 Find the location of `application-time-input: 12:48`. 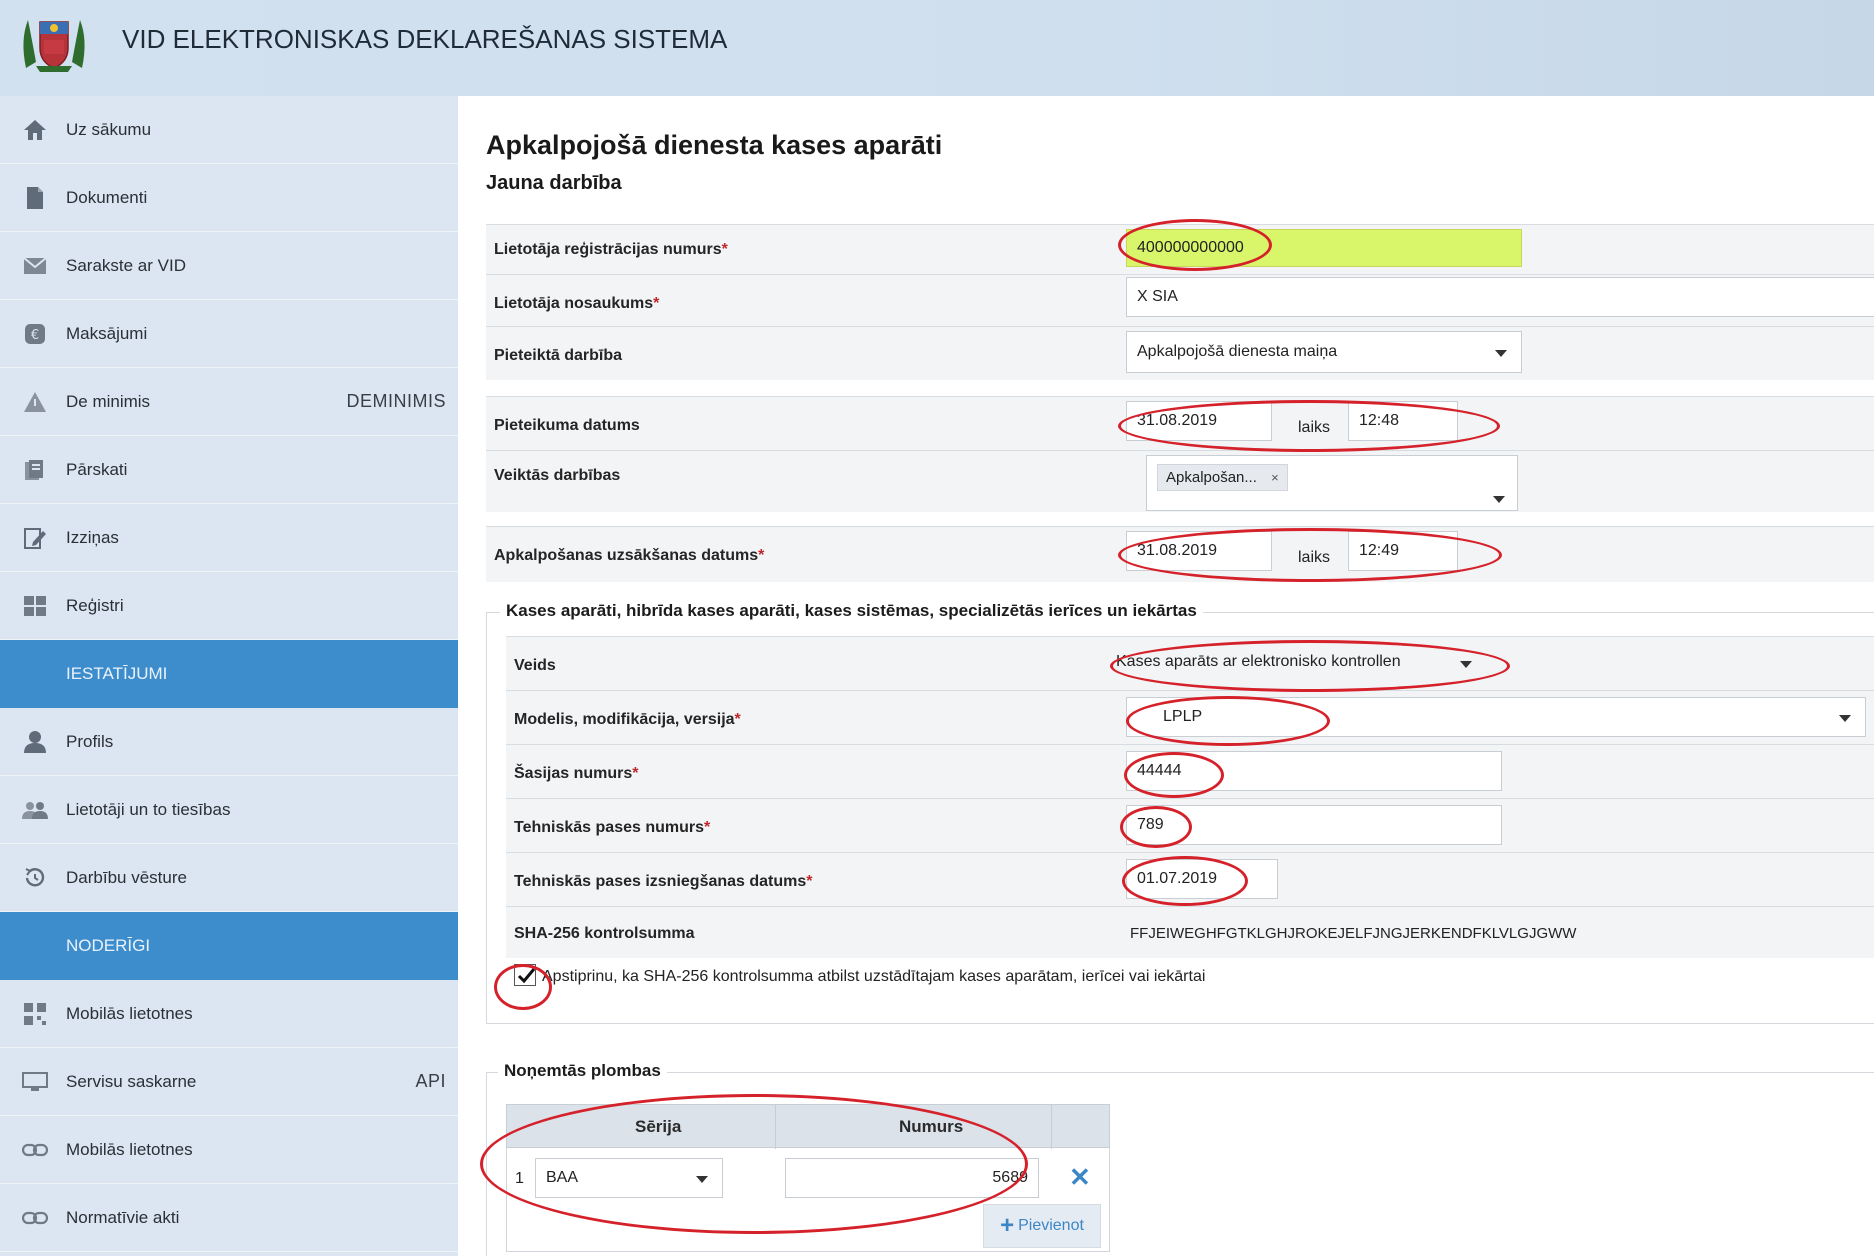

application-time-input: 12:48 is located at coordinates (1403, 421).